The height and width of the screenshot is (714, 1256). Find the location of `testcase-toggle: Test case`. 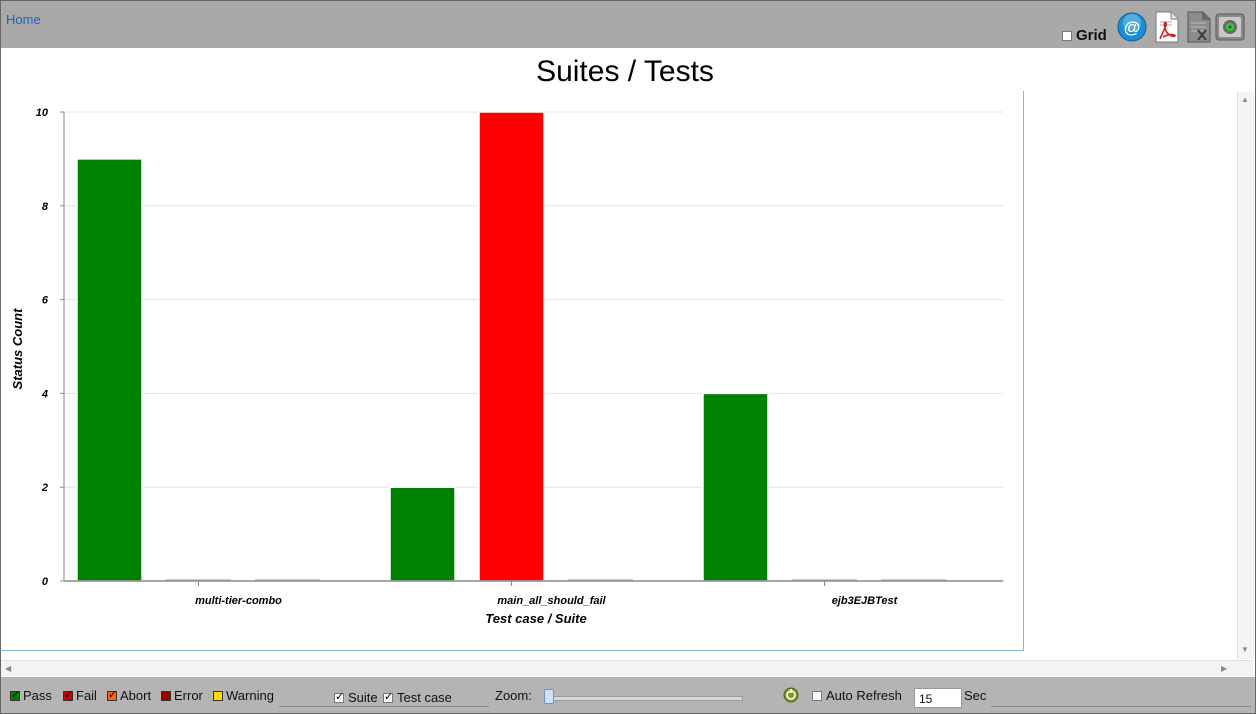

testcase-toggle: Test case is located at coordinates (417, 697).